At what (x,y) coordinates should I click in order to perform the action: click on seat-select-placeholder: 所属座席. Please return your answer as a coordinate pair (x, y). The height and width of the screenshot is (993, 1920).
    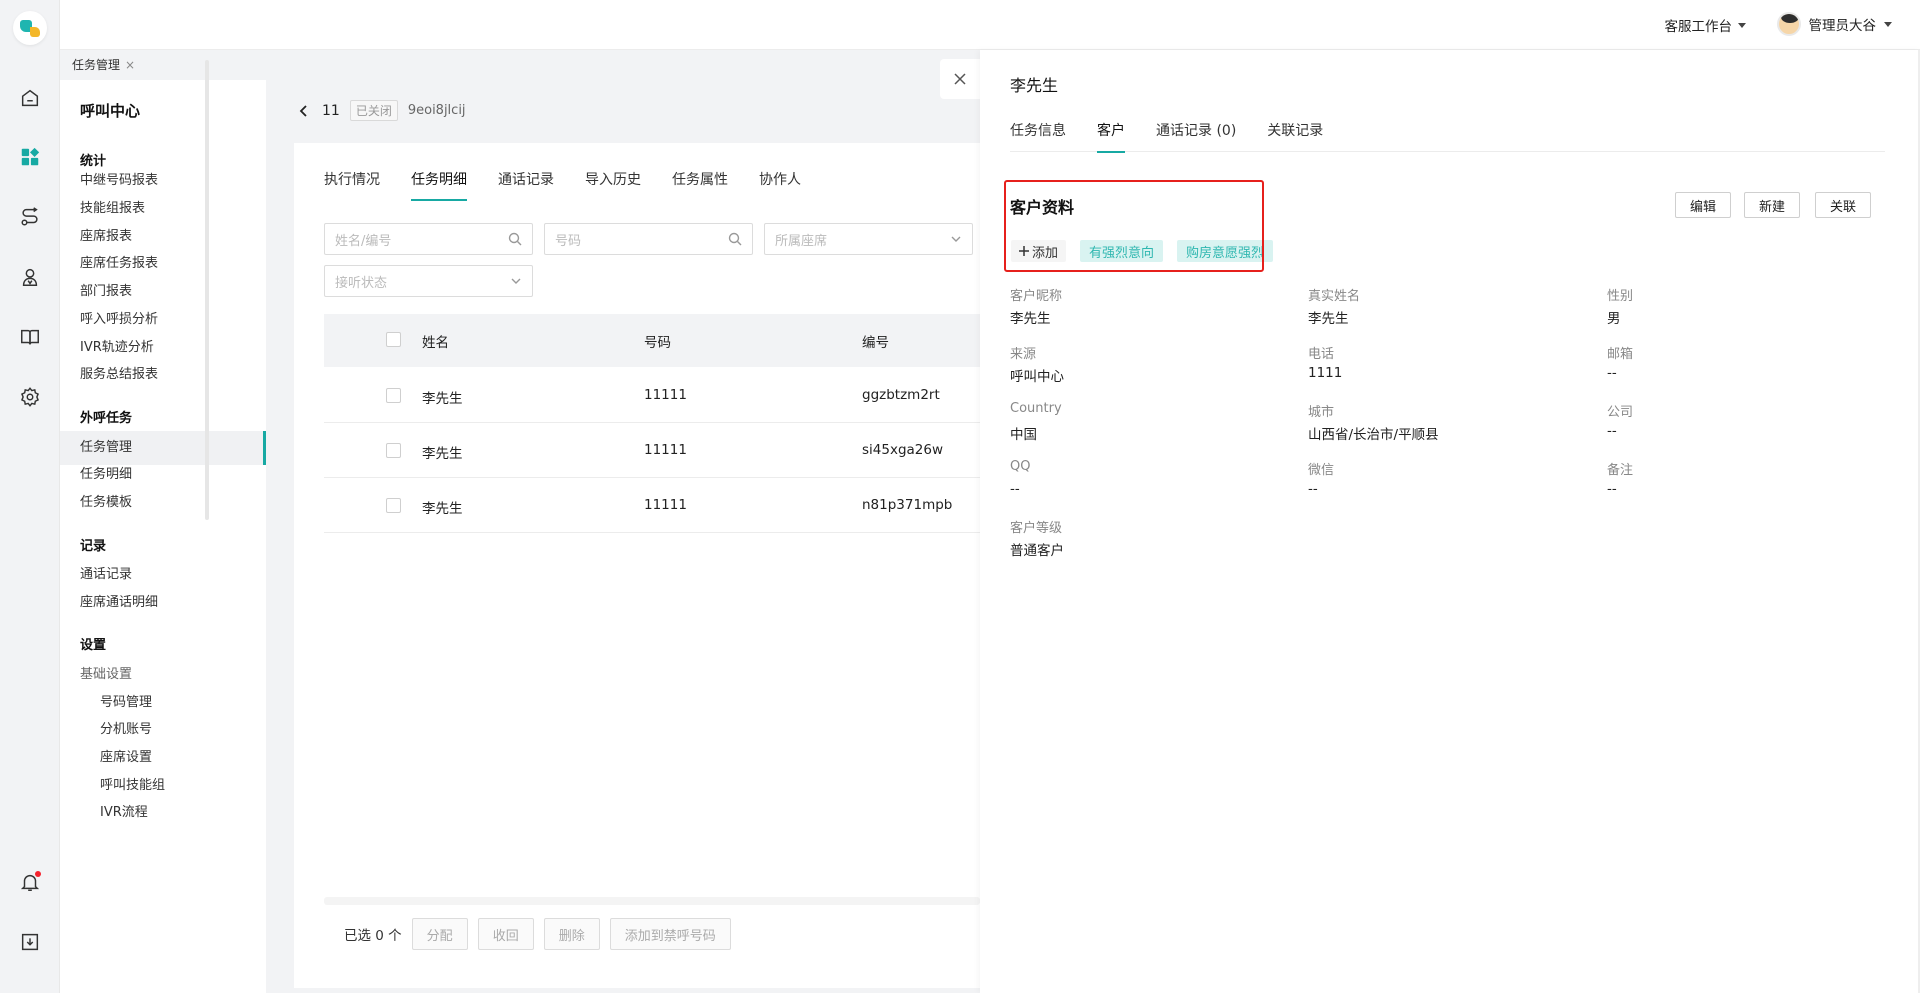
    Looking at the image, I should click on (801, 241).